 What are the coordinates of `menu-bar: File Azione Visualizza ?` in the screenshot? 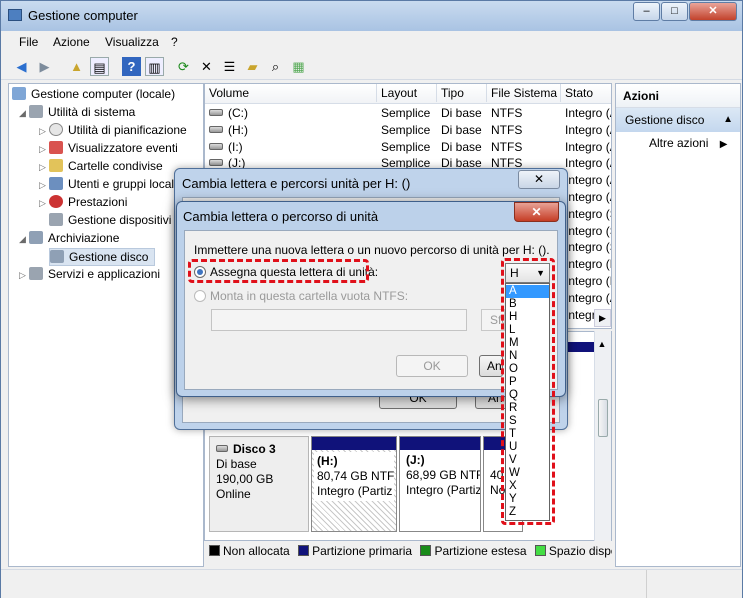 It's located at (371, 42).